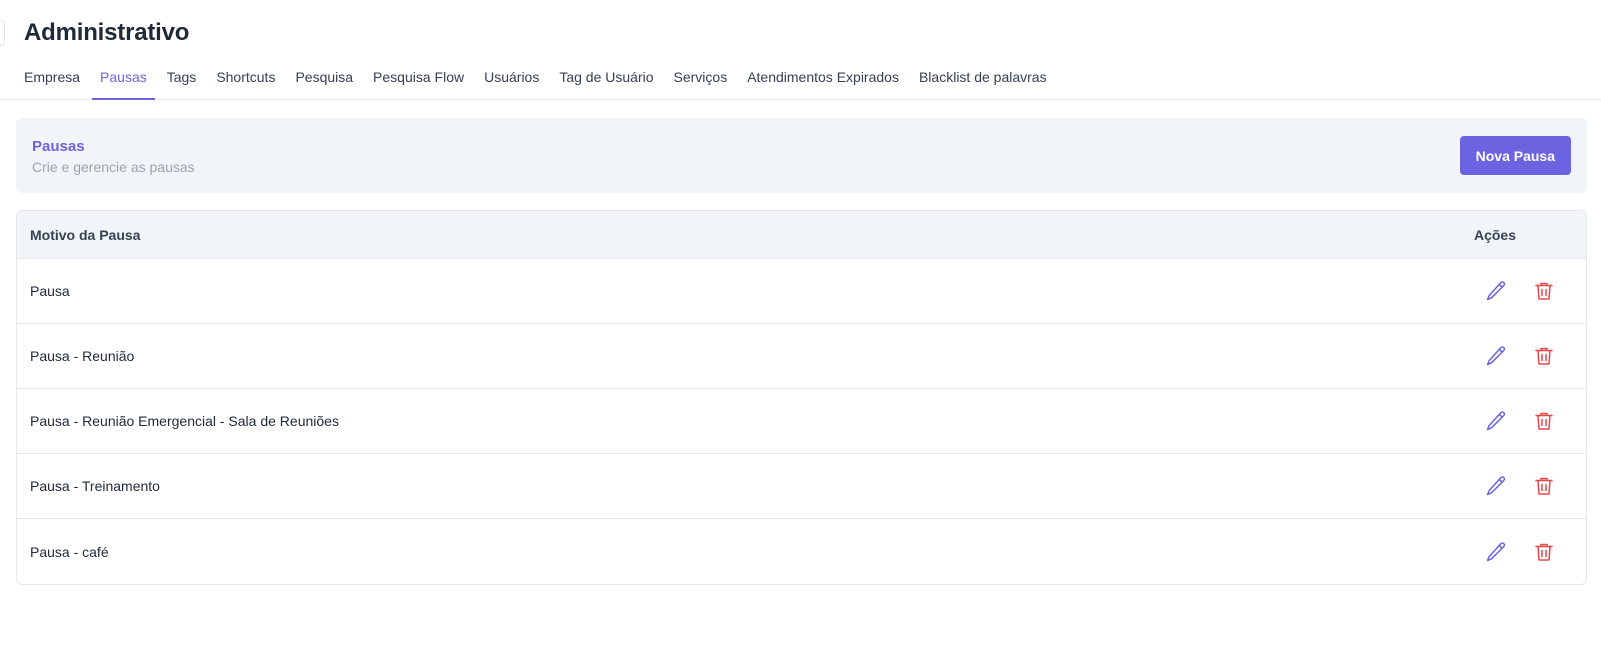  Describe the element at coordinates (801, 486) in the screenshot. I see `table-row: Pausa - Treinamento` at that location.